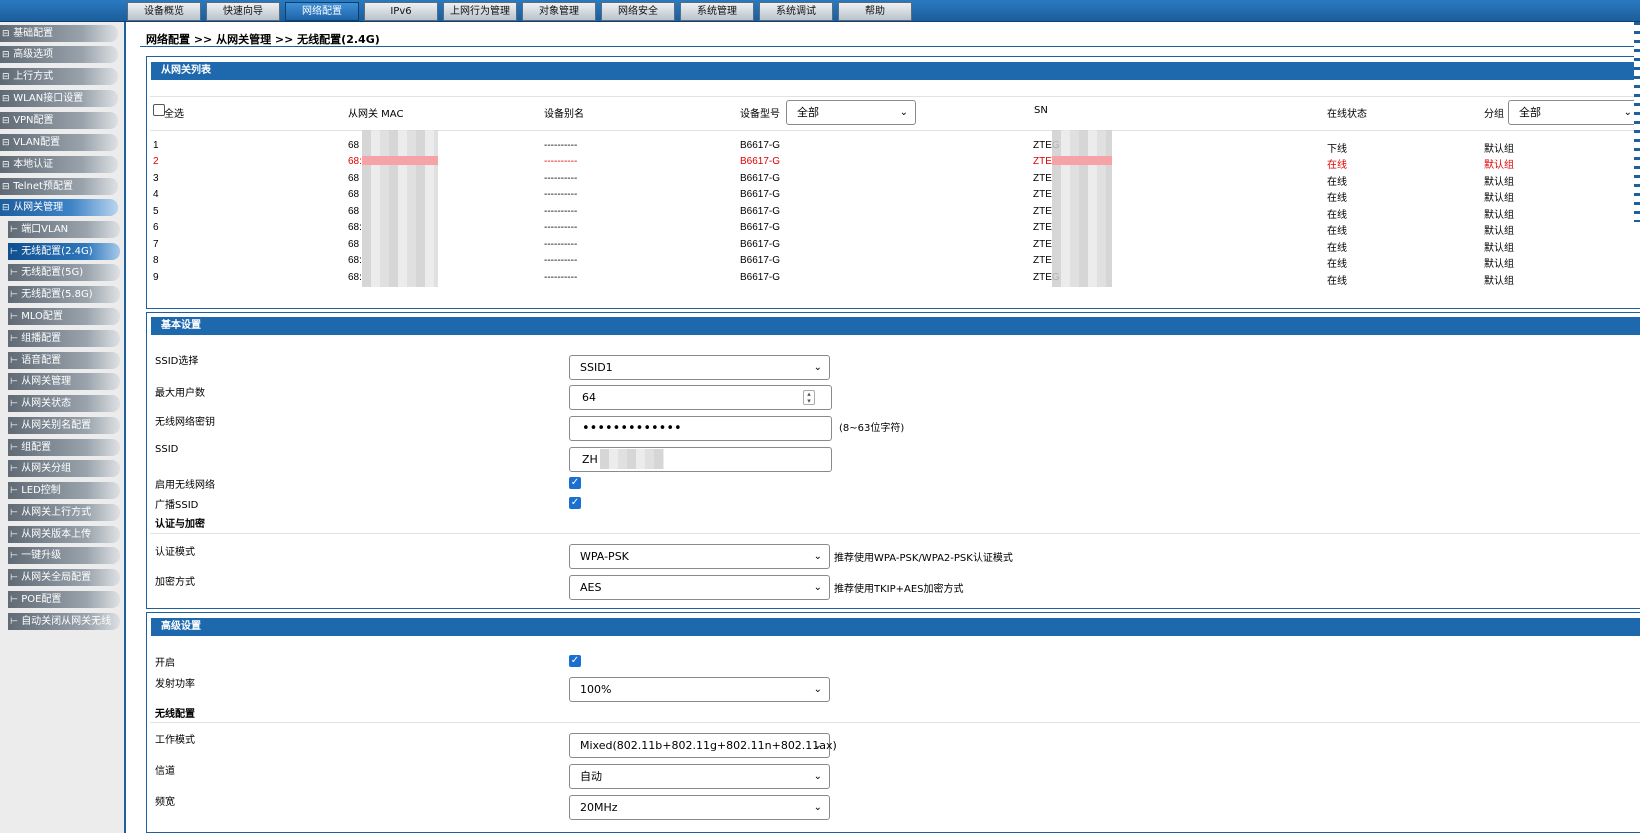 Image resolution: width=1640 pixels, height=833 pixels. Describe the element at coordinates (699, 776) in the screenshot. I see `channel-select: 自动 ⌄` at that location.